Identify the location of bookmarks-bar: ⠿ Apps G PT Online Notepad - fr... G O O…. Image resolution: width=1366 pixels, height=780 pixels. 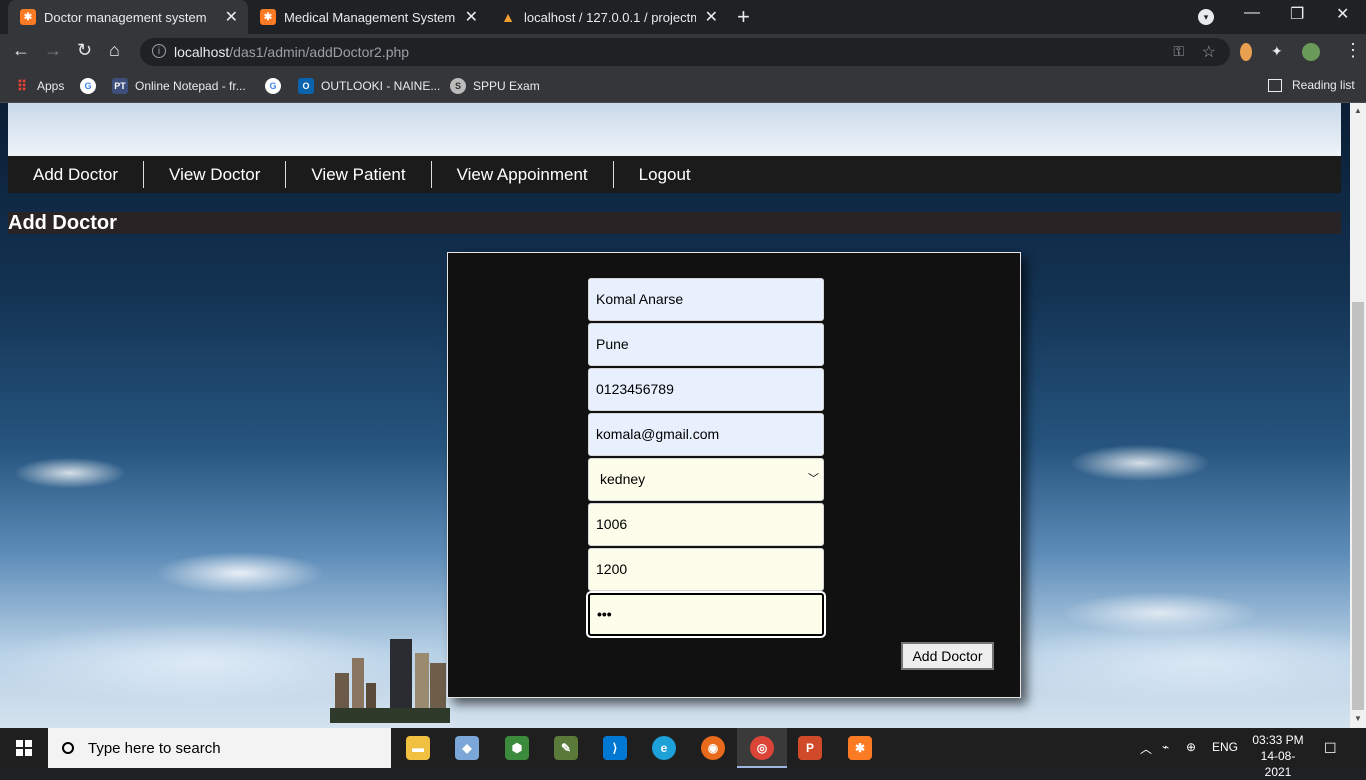
(683, 86).